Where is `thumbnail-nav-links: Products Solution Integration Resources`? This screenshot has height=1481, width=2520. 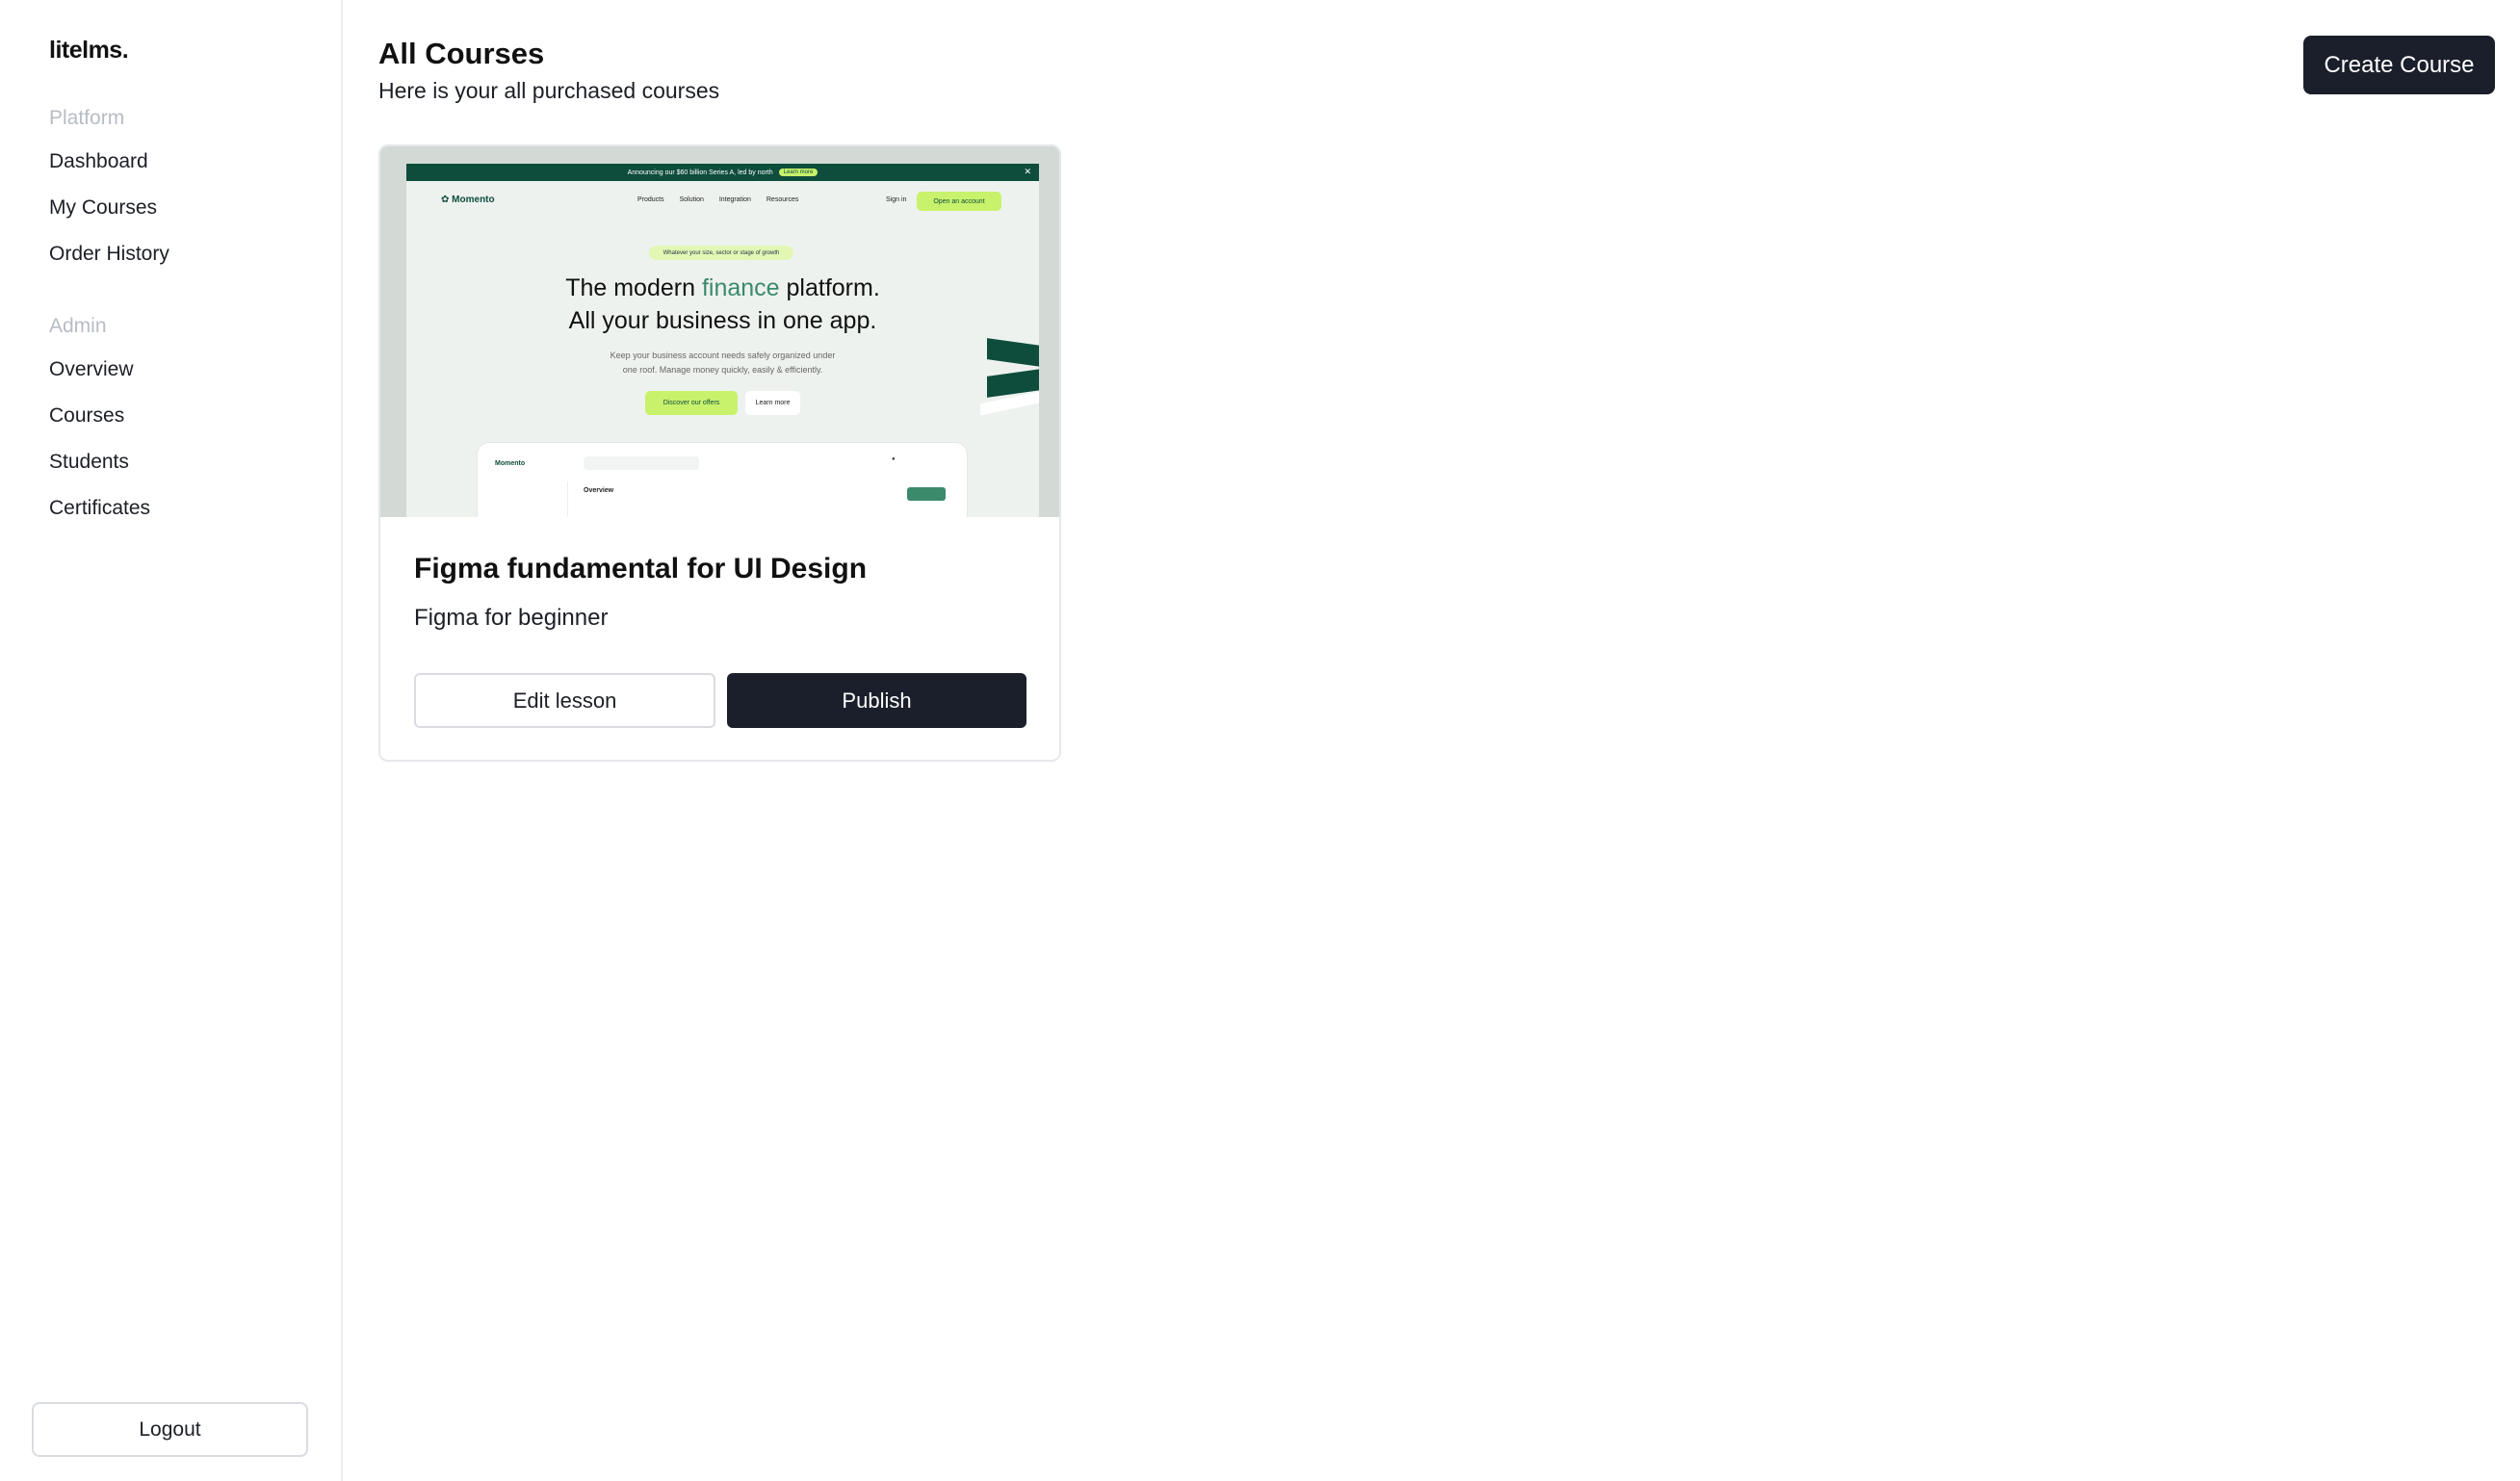 thumbnail-nav-links: Products Solution Integration Resources is located at coordinates (724, 200).